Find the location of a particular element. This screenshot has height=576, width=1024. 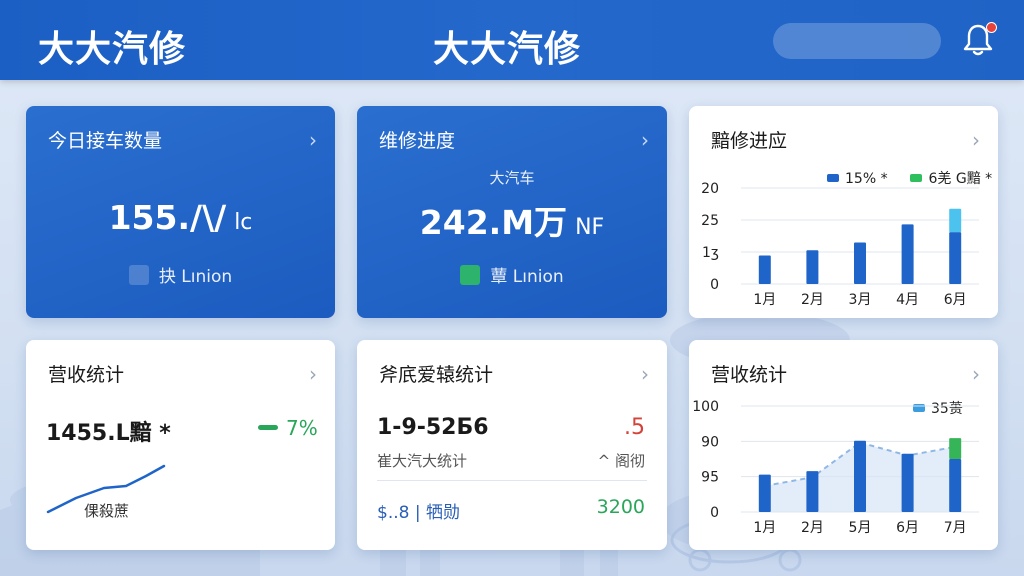

x-tick-label: 7月 is located at coordinates (955, 528).